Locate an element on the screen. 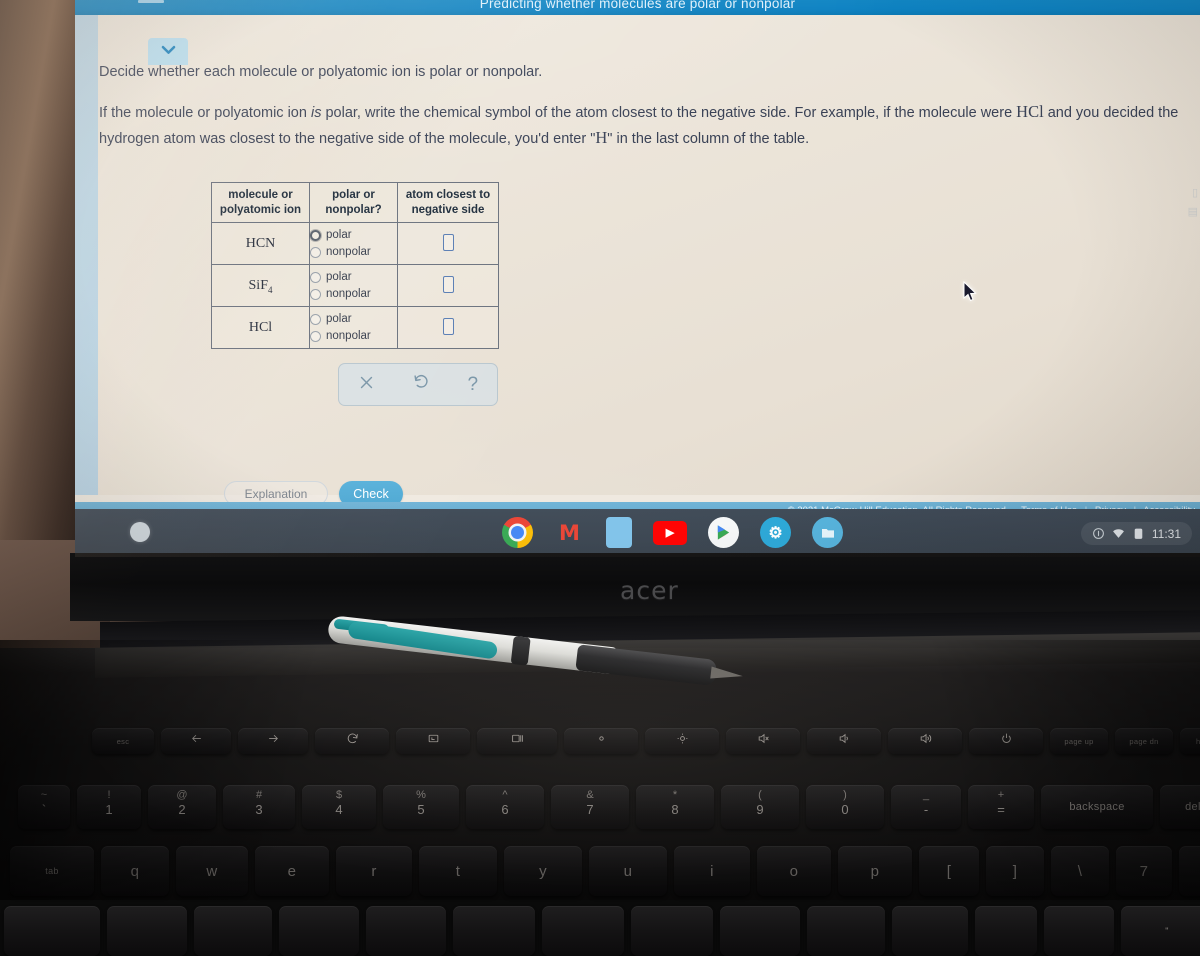 The image size is (1200, 956). col-header-atom-l2: negative side is located at coordinates (448, 209).